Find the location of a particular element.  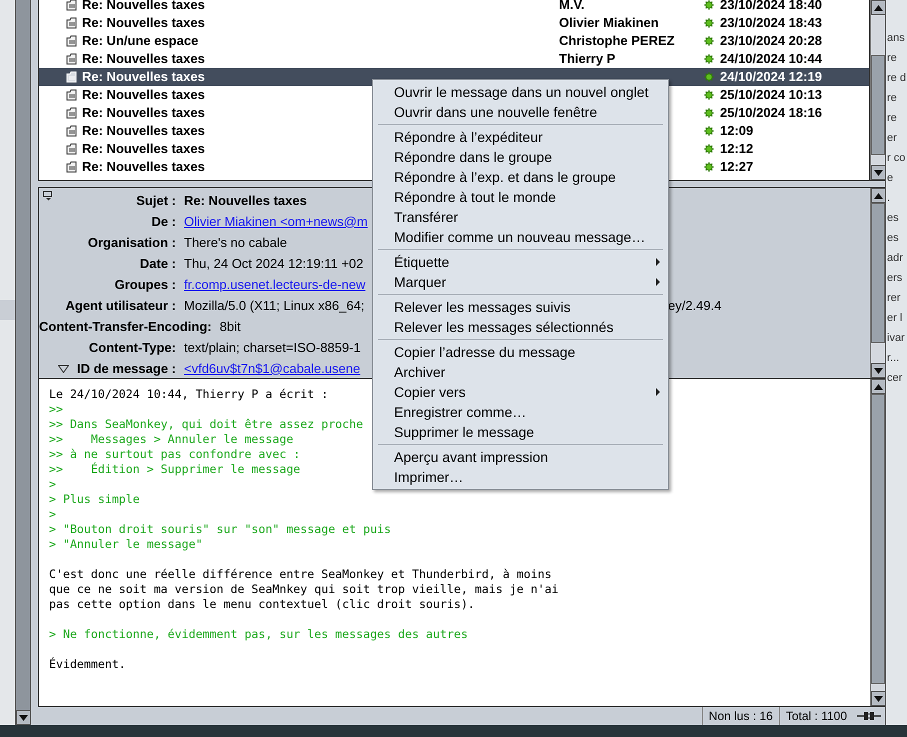

menu-item: Archiver is located at coordinates (520, 372).